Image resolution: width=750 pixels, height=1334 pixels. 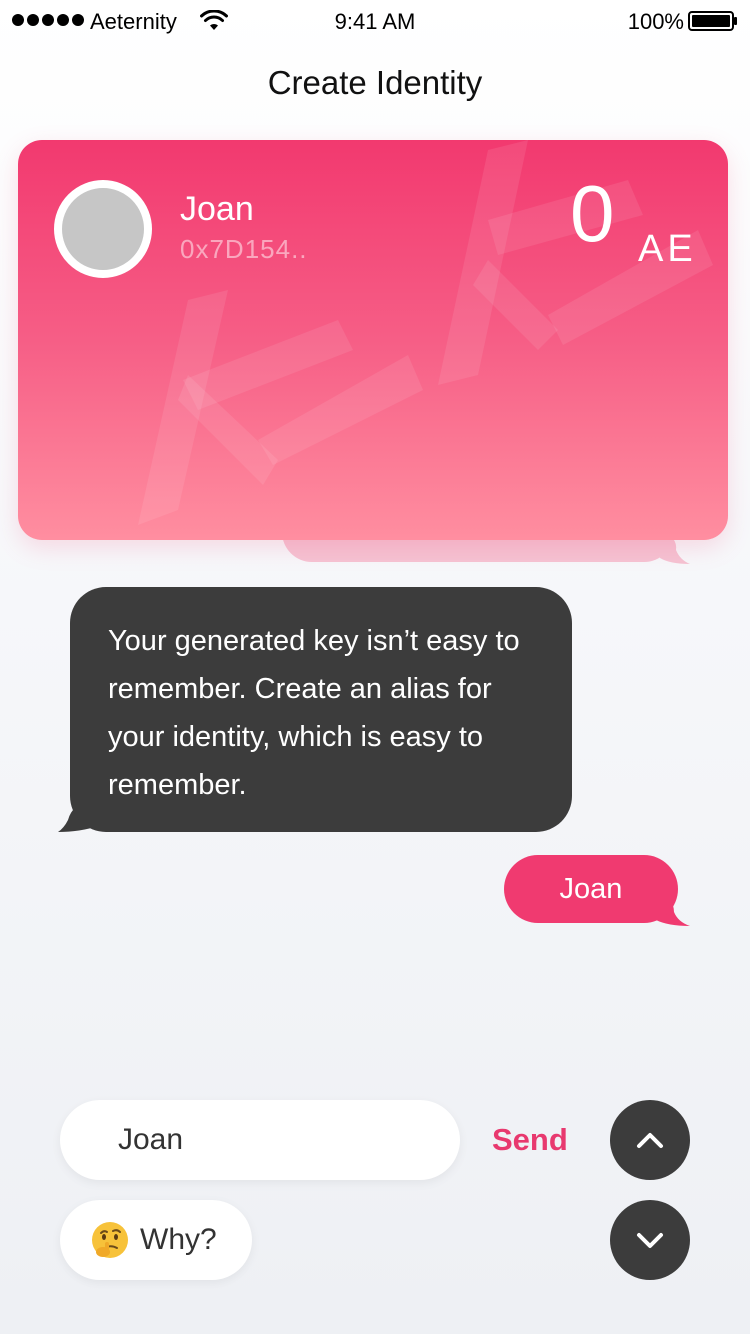 I want to click on send-button: Send, so click(x=535, y=1140).